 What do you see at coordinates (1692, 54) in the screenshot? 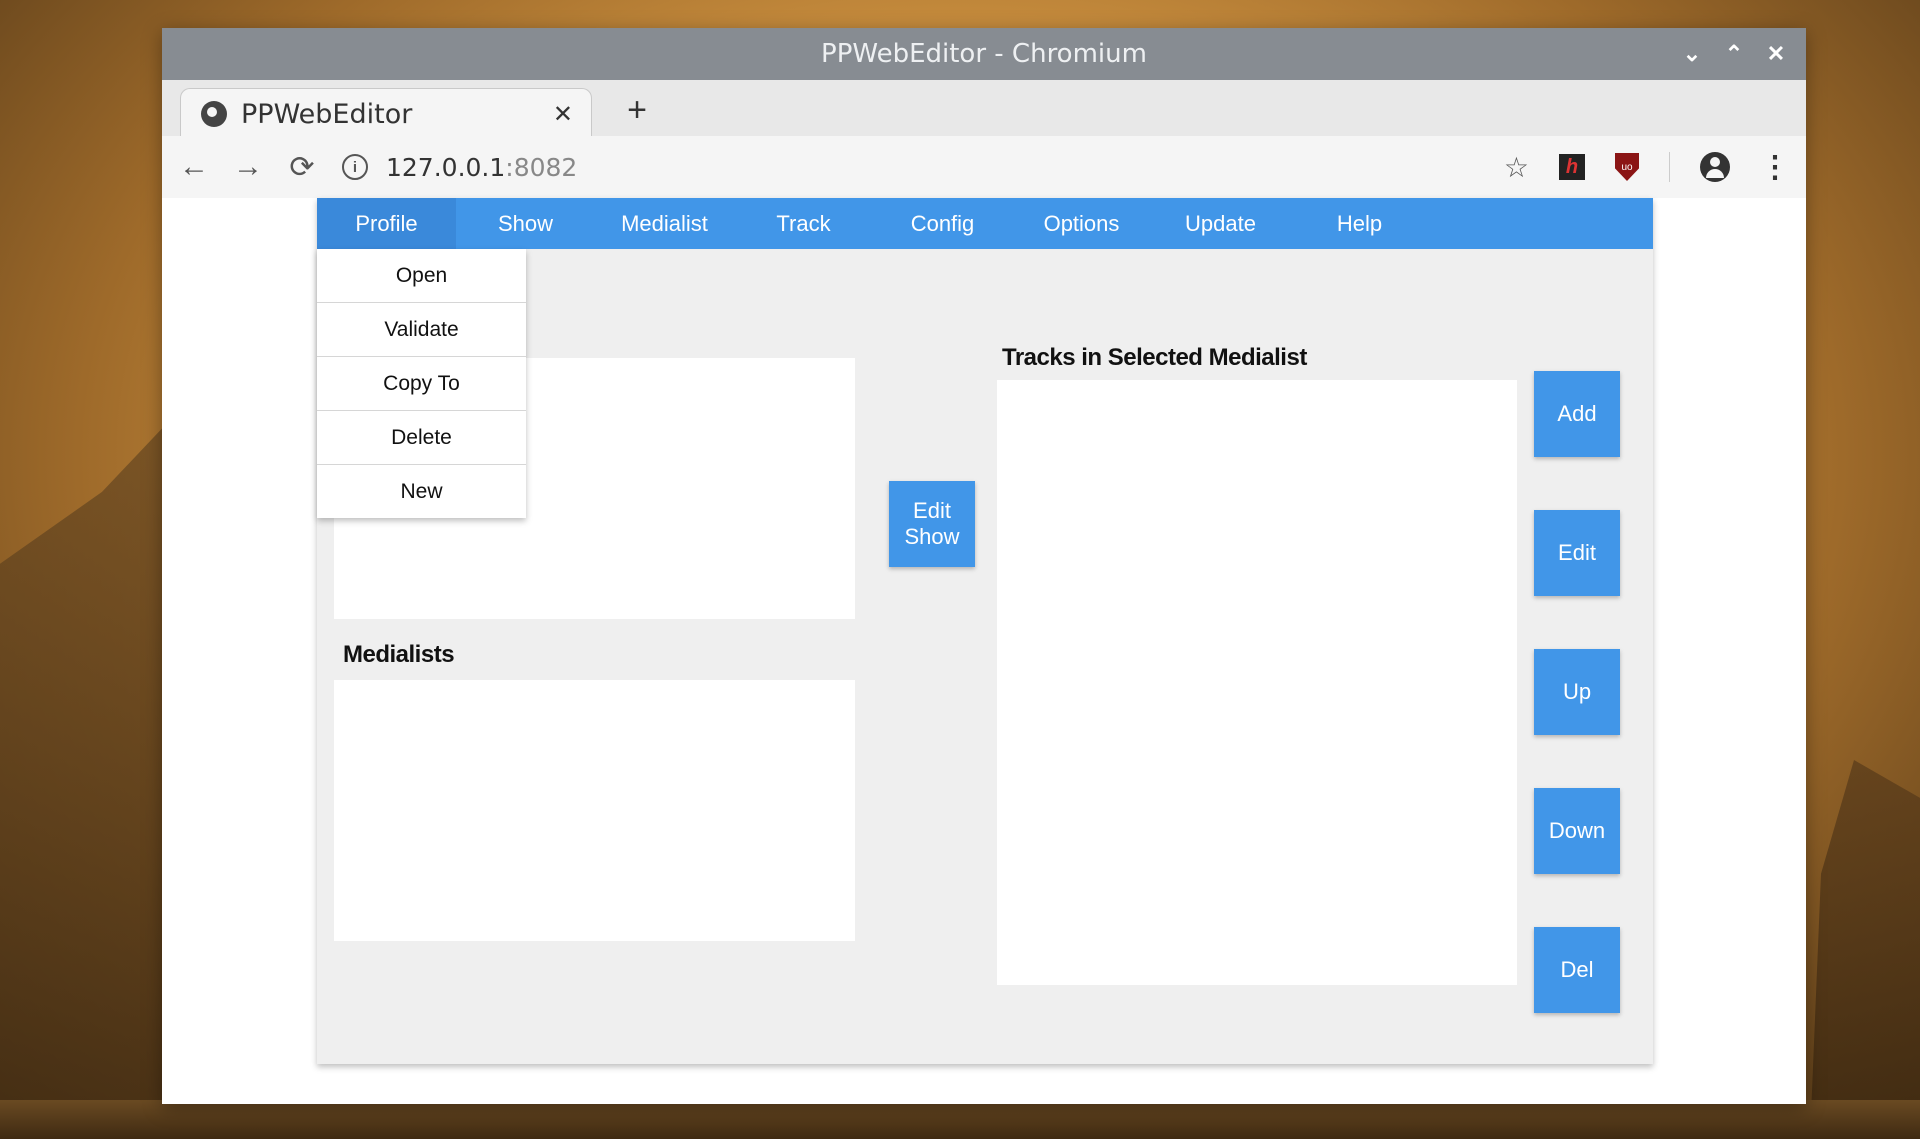
I see `minimize-icon: ⌄` at bounding box center [1692, 54].